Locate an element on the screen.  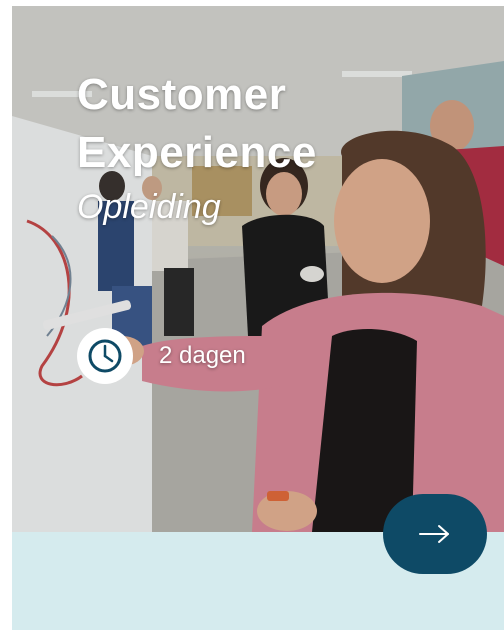
course-title: Customer Experience is located at coordinates (197, 124).